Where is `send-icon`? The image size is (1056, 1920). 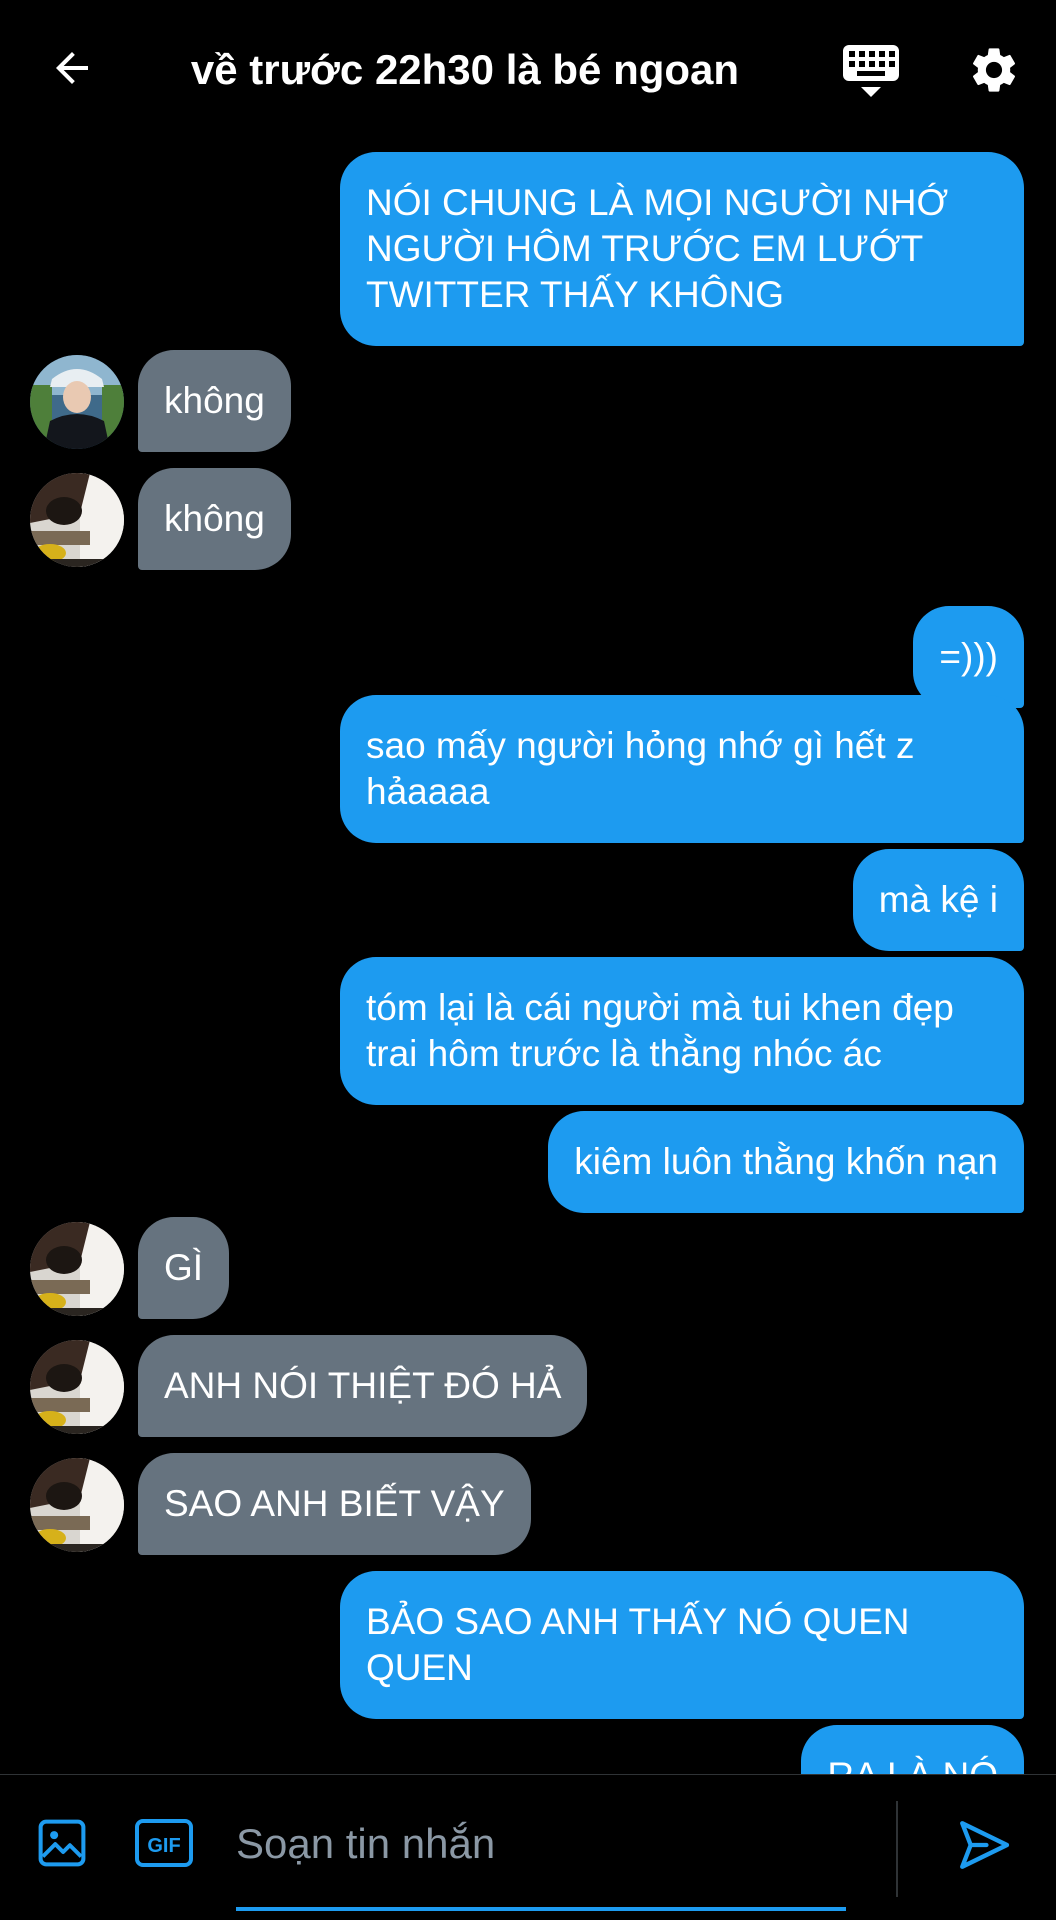
send-icon is located at coordinates (985, 1845).